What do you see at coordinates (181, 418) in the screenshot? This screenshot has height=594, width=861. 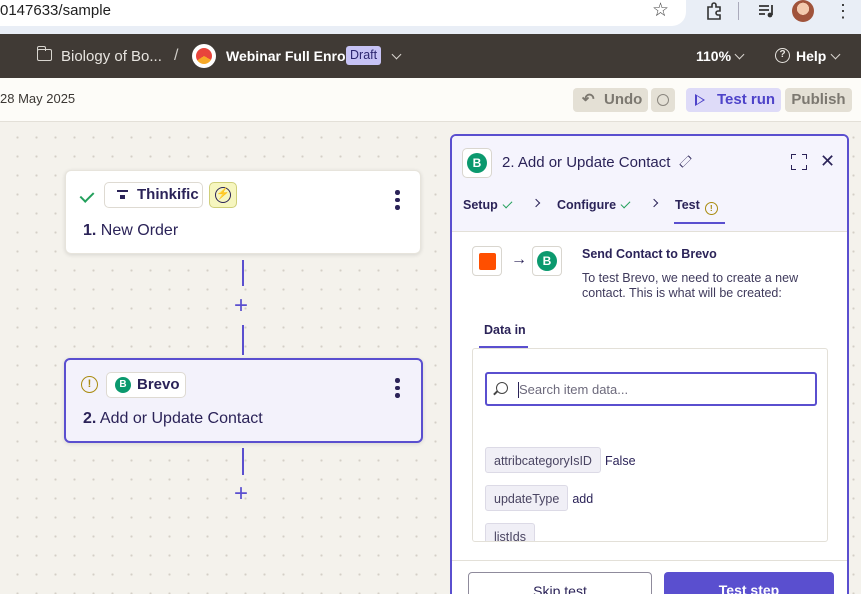 I see `step-name: Add or Update Contact` at bounding box center [181, 418].